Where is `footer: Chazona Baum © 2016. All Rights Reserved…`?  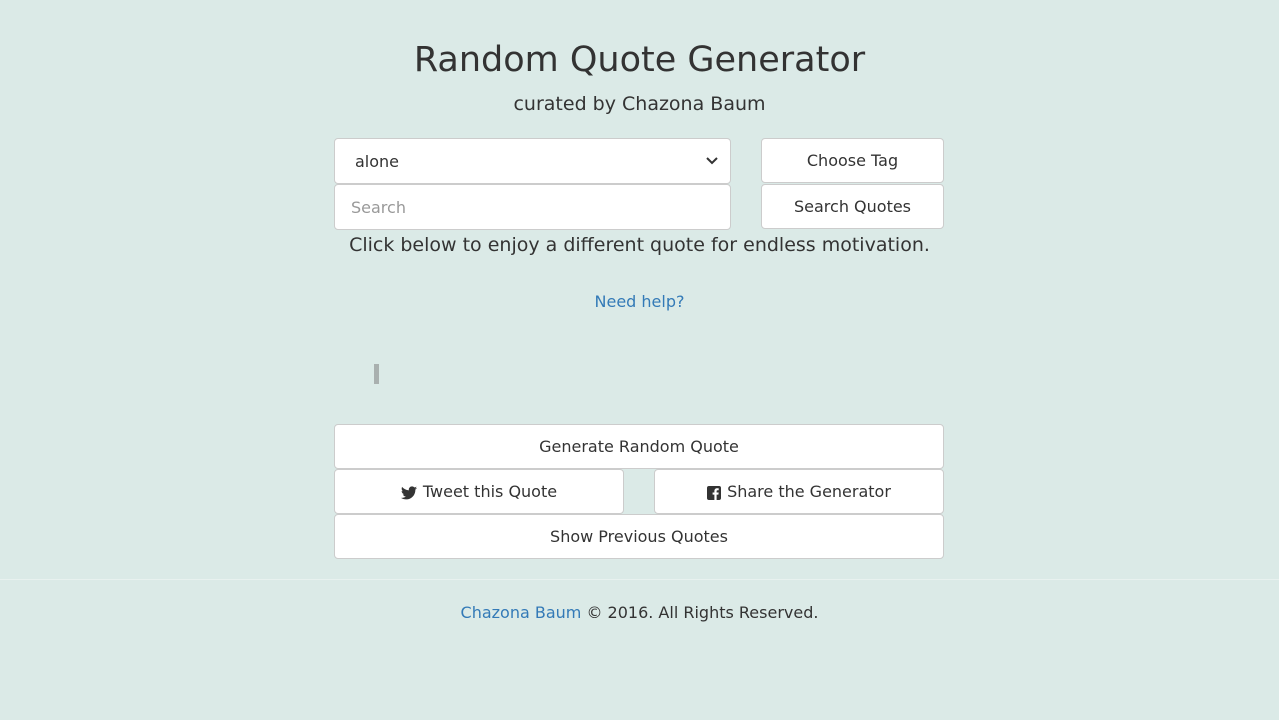 footer: Chazona Baum © 2016. All Rights Reserved… is located at coordinates (639, 613).